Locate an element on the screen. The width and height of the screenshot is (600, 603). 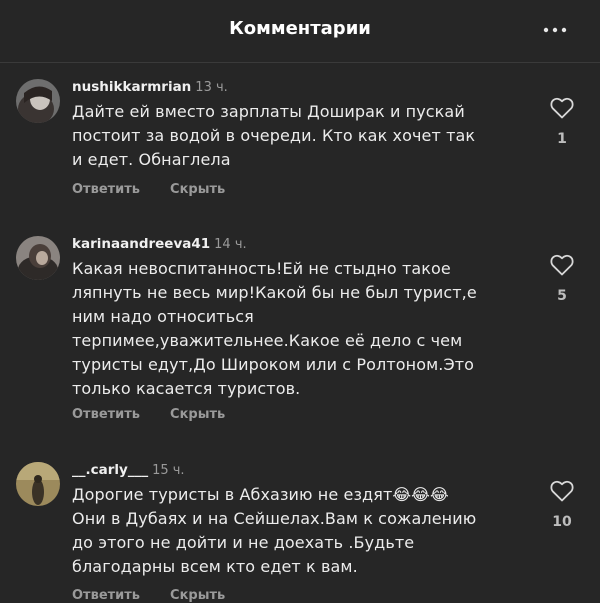
comment-time: 13 ч. is located at coordinates (211, 87).